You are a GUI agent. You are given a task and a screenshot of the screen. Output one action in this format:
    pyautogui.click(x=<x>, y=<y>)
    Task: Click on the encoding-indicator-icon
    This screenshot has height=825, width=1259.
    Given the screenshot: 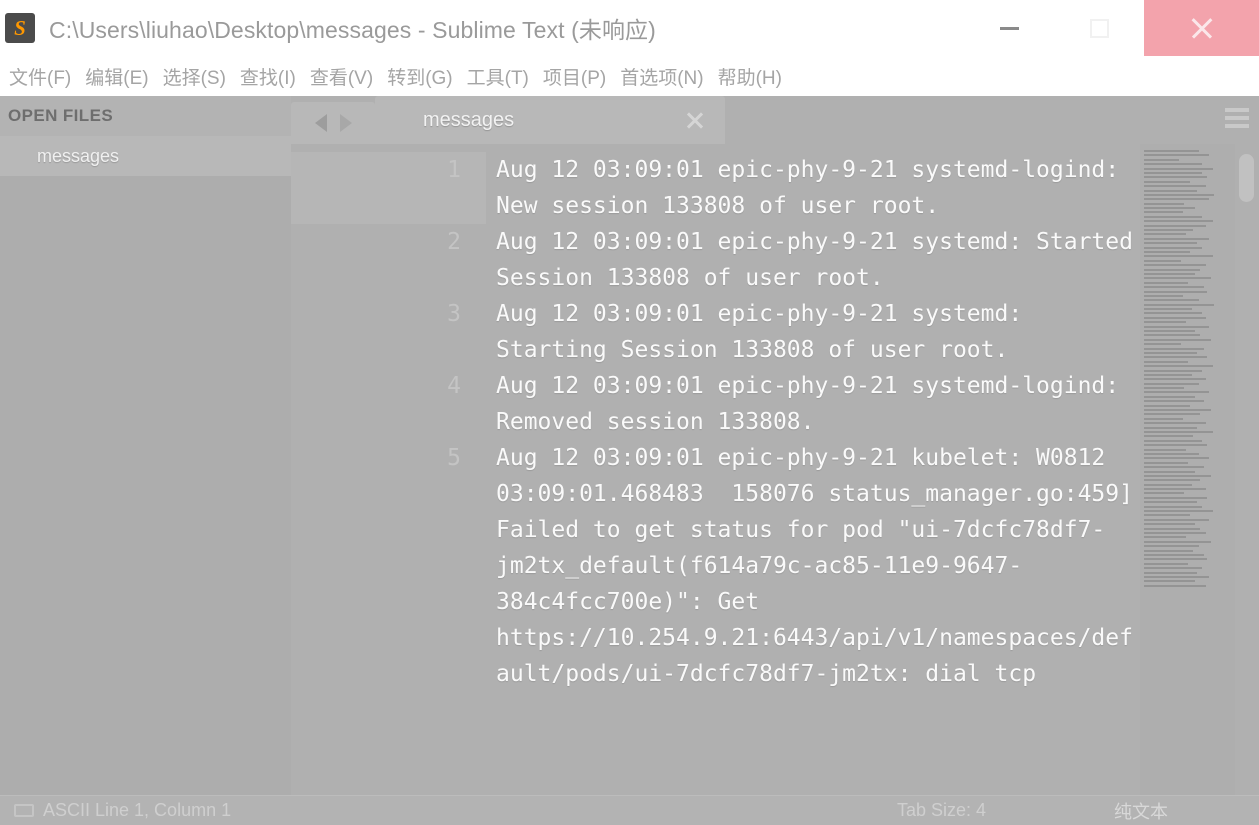 What is the action you would take?
    pyautogui.click(x=24, y=810)
    